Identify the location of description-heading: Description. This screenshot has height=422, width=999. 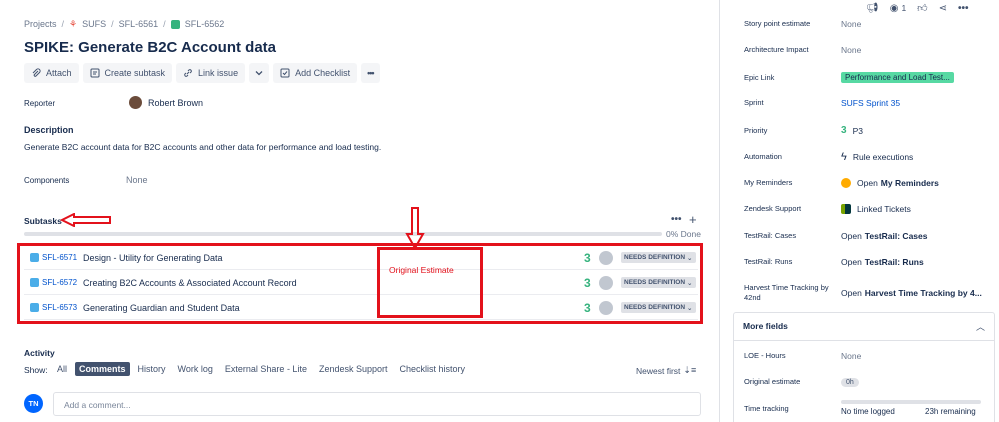
(49, 130).